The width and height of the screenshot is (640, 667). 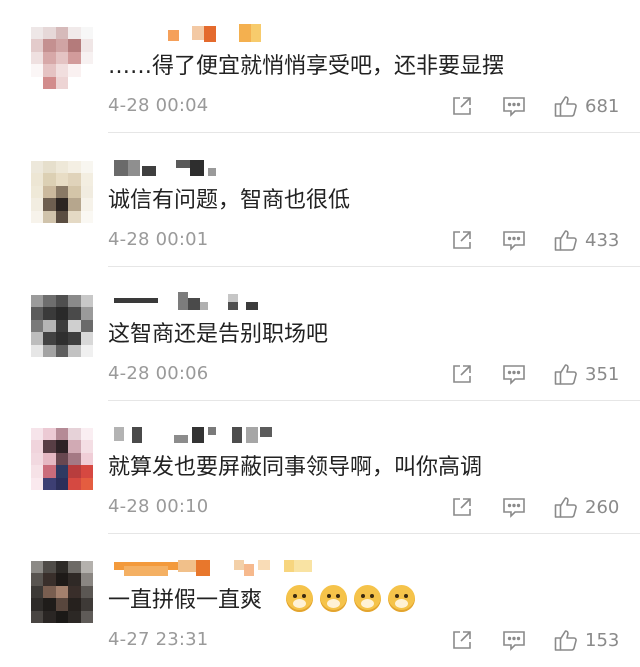 I want to click on comment-meta: 4-28 00:06 351, so click(x=368, y=374).